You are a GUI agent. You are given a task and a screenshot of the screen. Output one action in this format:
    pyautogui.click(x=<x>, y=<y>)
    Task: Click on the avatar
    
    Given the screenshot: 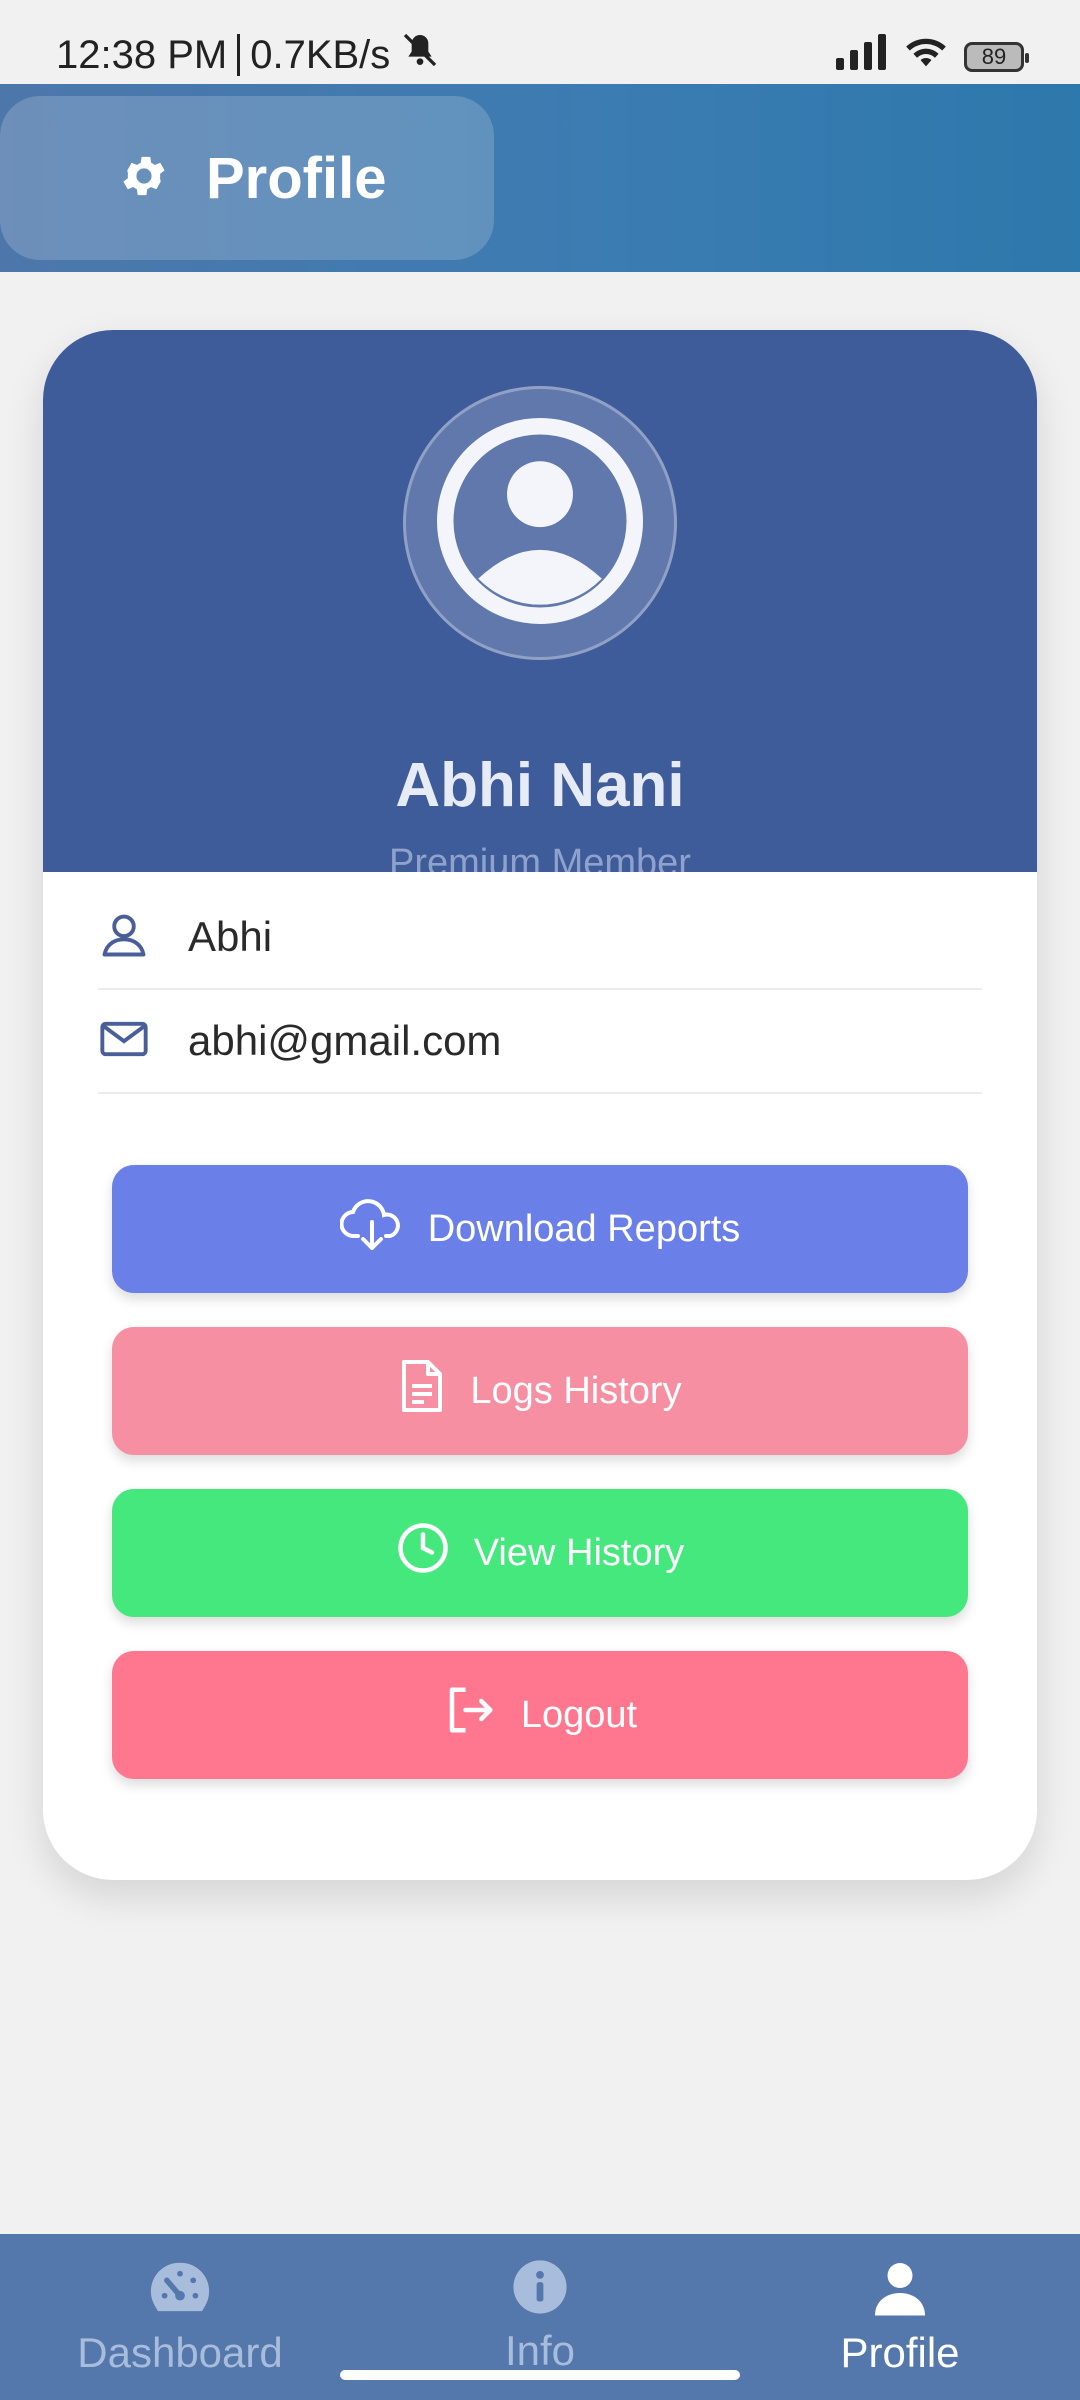 What is the action you would take?
    pyautogui.click(x=540, y=523)
    